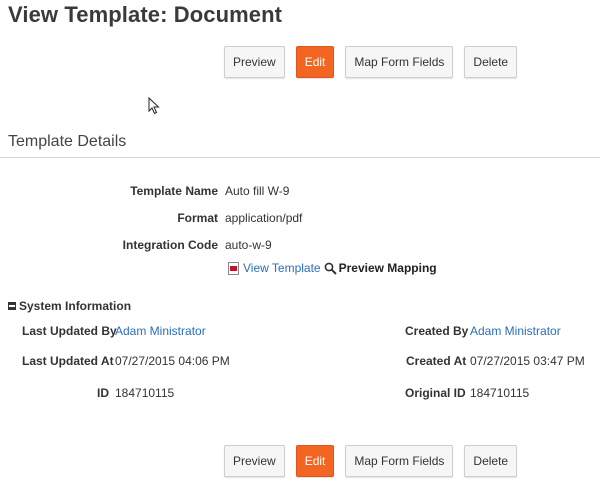 This screenshot has height=490, width=600. What do you see at coordinates (145, 393) in the screenshot?
I see `id-value: 184710115` at bounding box center [145, 393].